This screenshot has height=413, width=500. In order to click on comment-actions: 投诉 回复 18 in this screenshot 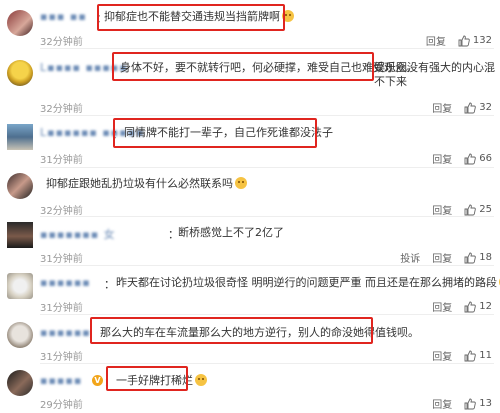, I will do `click(446, 257)`.